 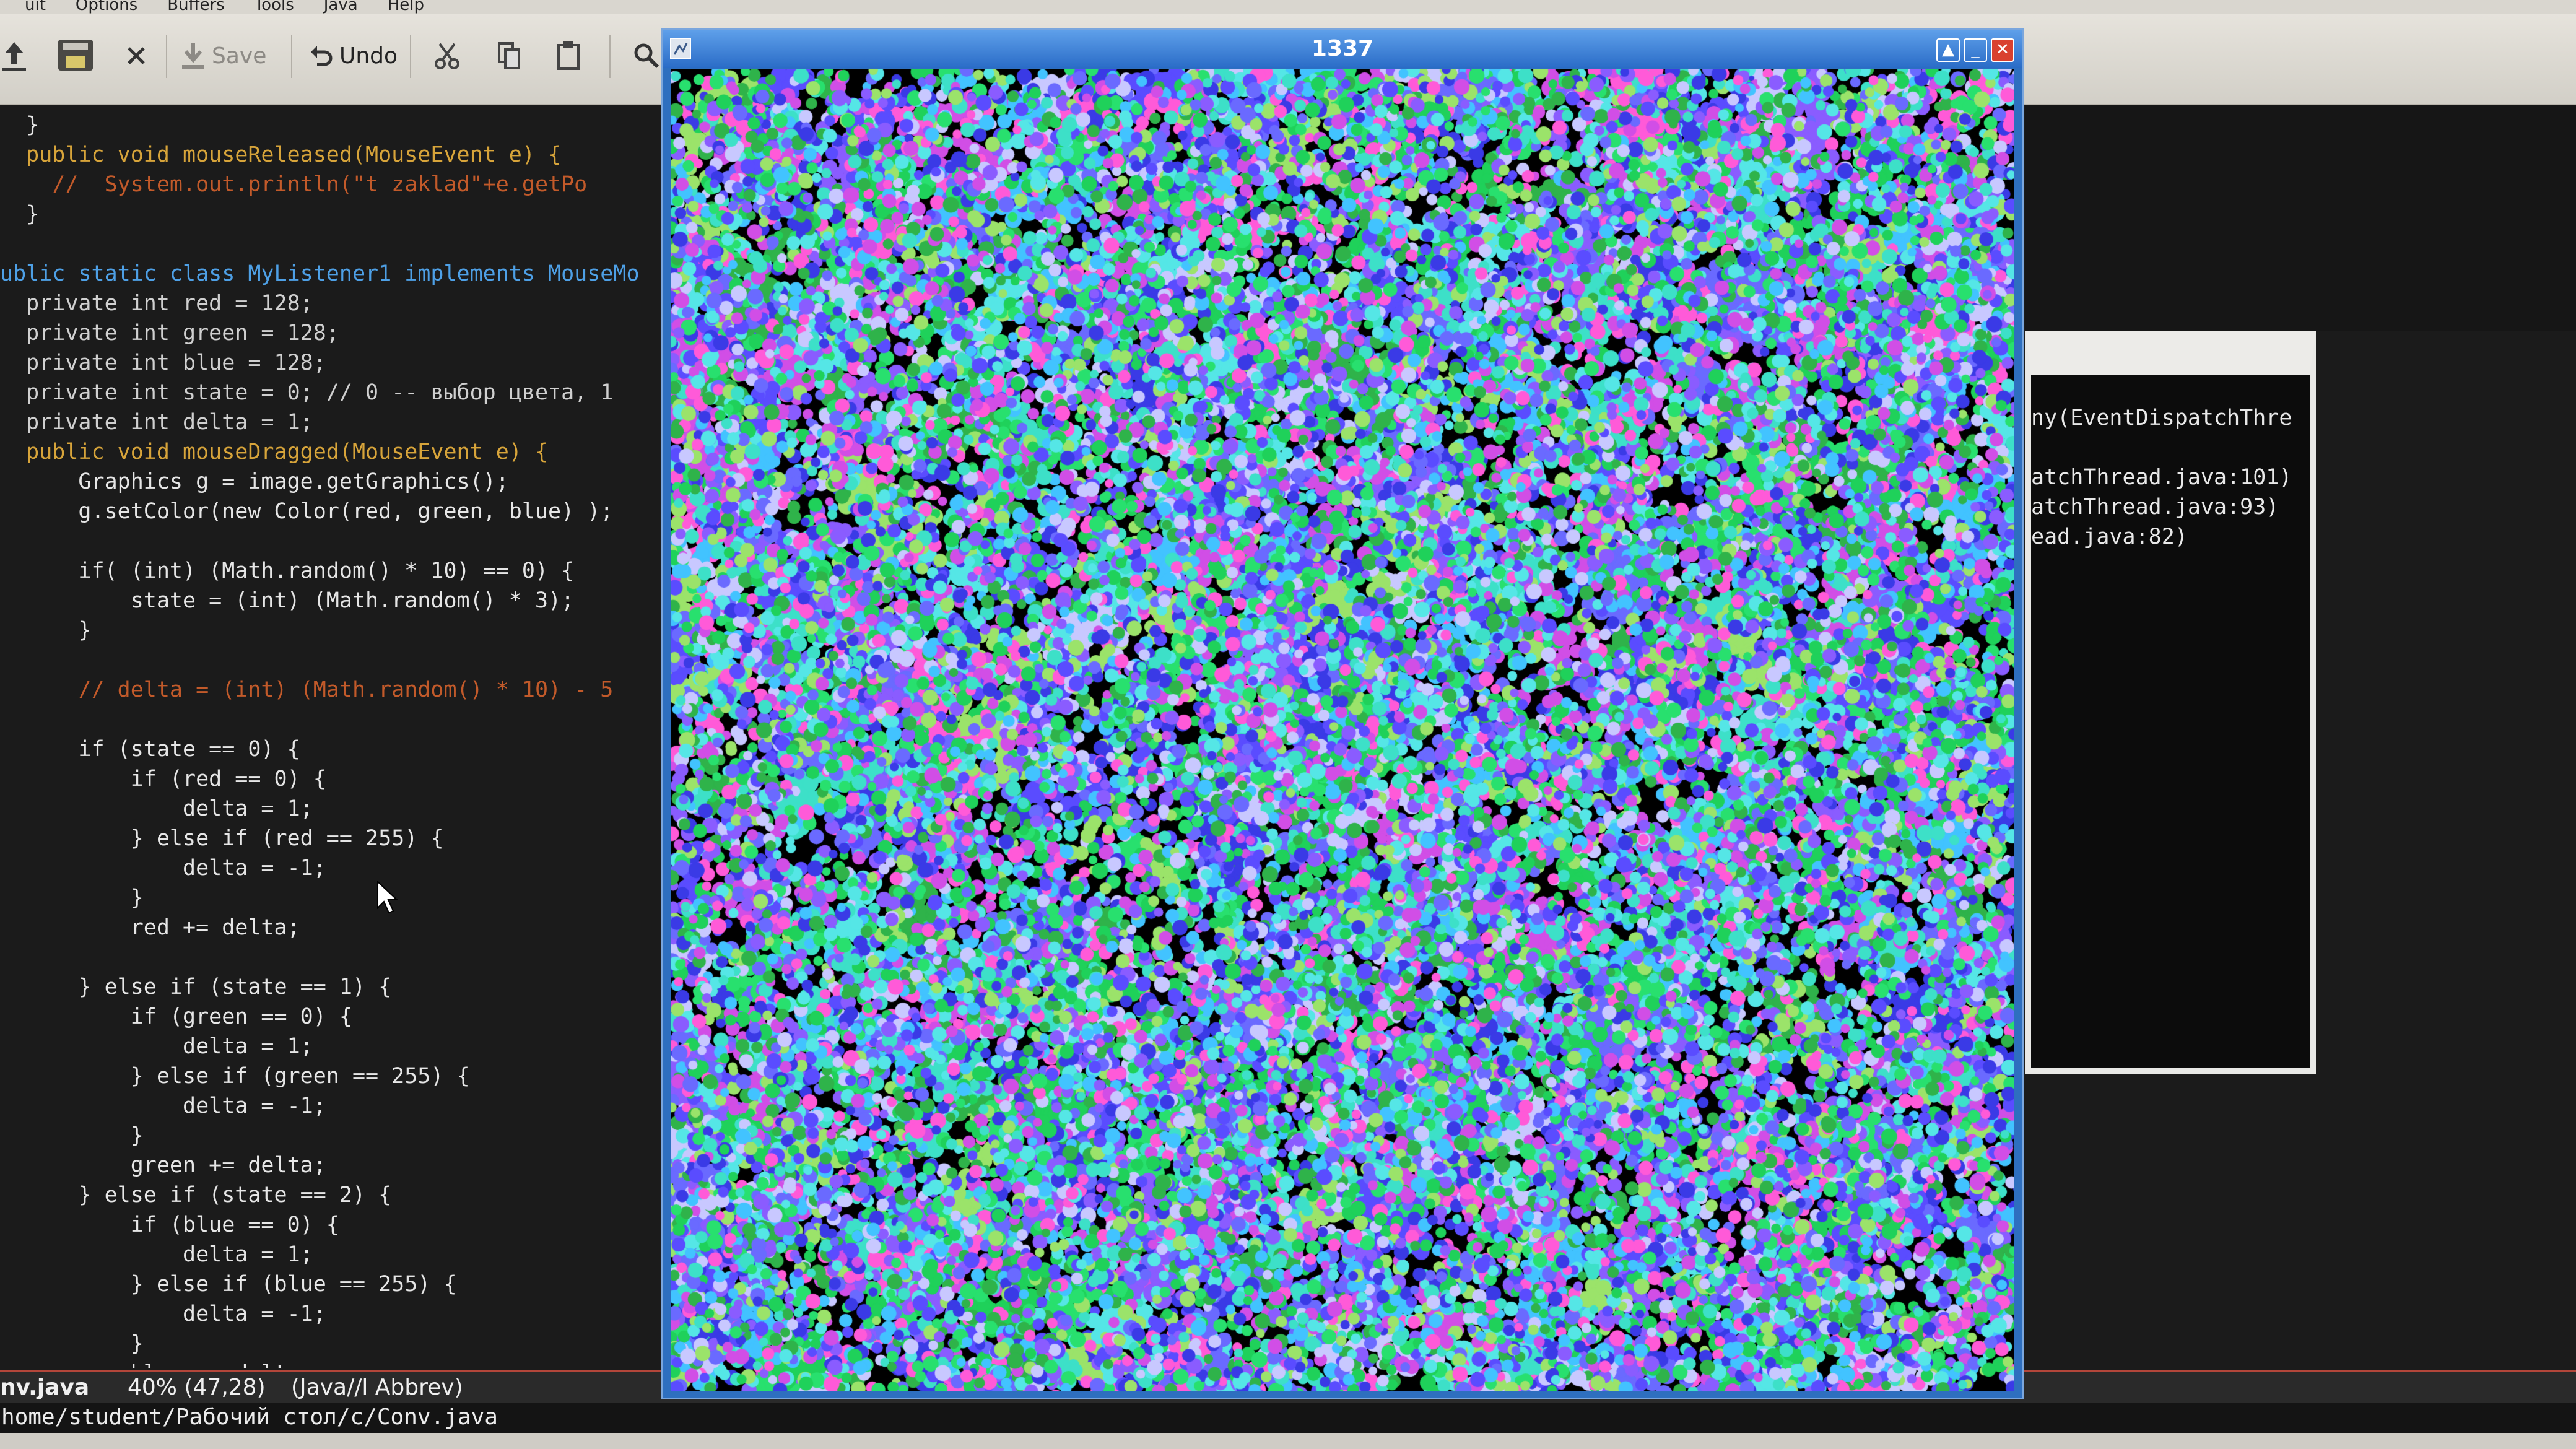 What do you see at coordinates (176, 1016) in the screenshot?
I see `code-line: if (green == 0) {` at bounding box center [176, 1016].